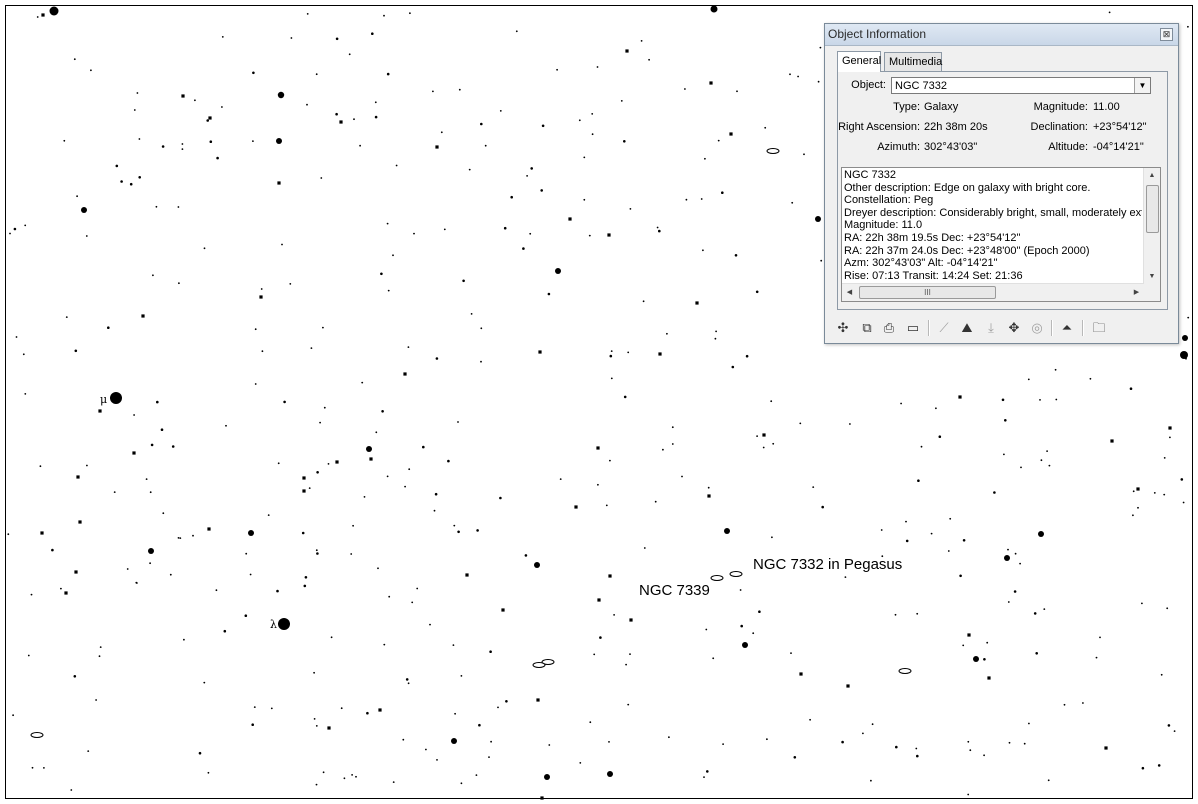  I want to click on book-icon: ▭, so click(913, 328).